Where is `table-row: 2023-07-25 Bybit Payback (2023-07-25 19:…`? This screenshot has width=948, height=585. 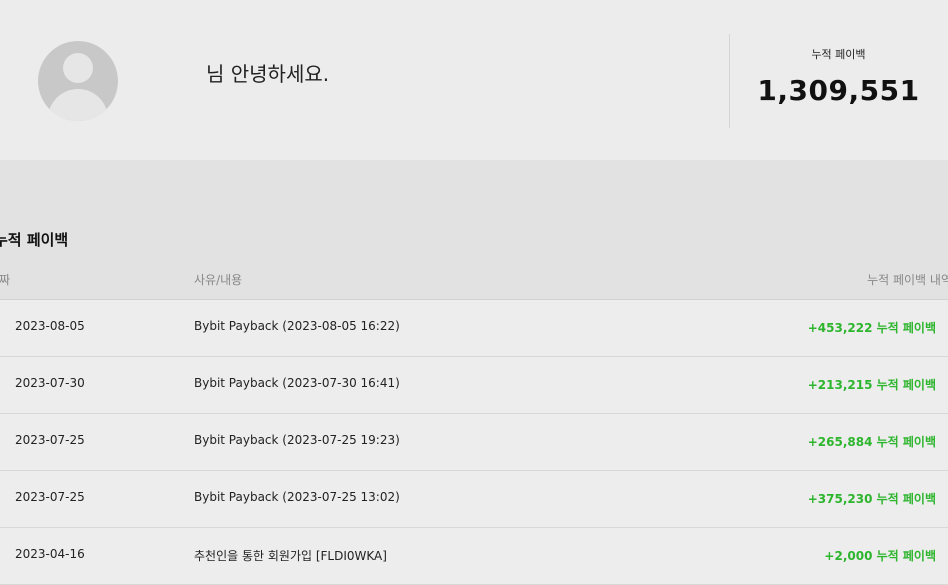
table-row: 2023-07-25 Bybit Payback (2023-07-25 19:… is located at coordinates (474, 442).